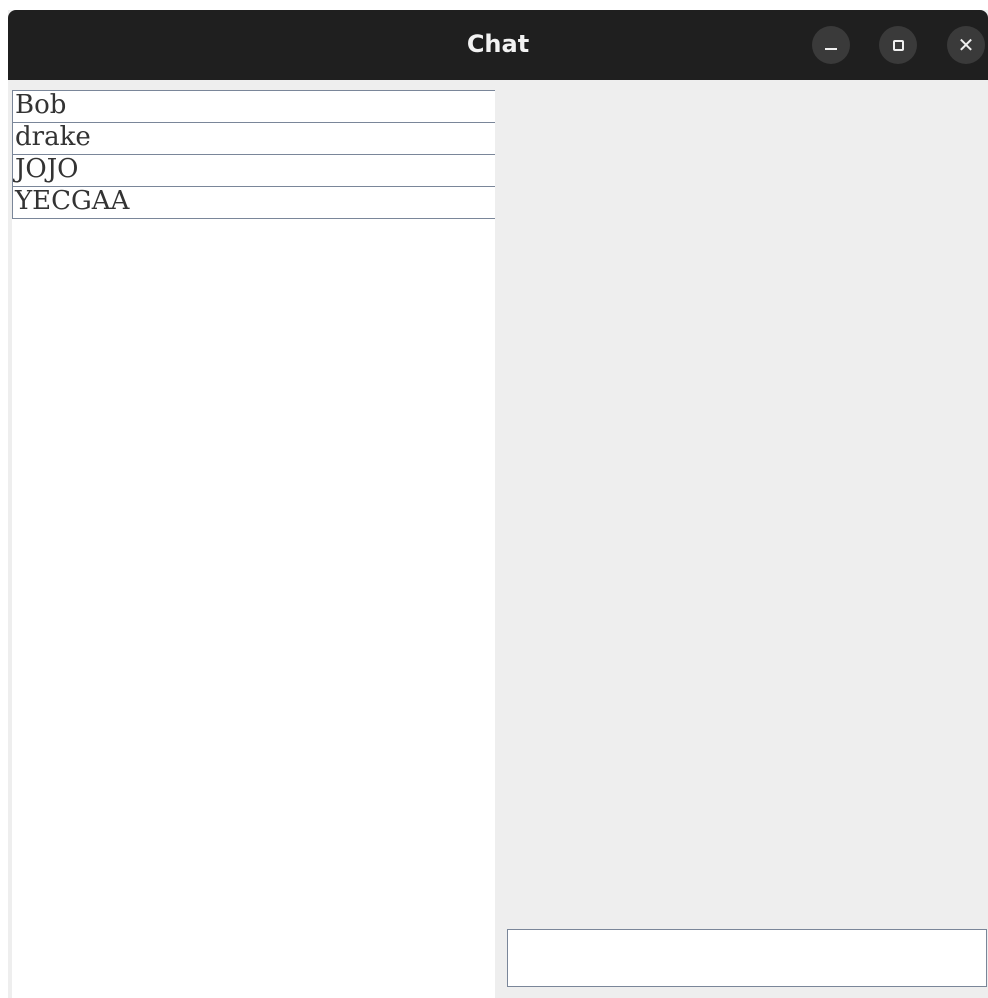 This screenshot has width=988, height=998. What do you see at coordinates (41, 105) in the screenshot?
I see `user-name: Bob` at bounding box center [41, 105].